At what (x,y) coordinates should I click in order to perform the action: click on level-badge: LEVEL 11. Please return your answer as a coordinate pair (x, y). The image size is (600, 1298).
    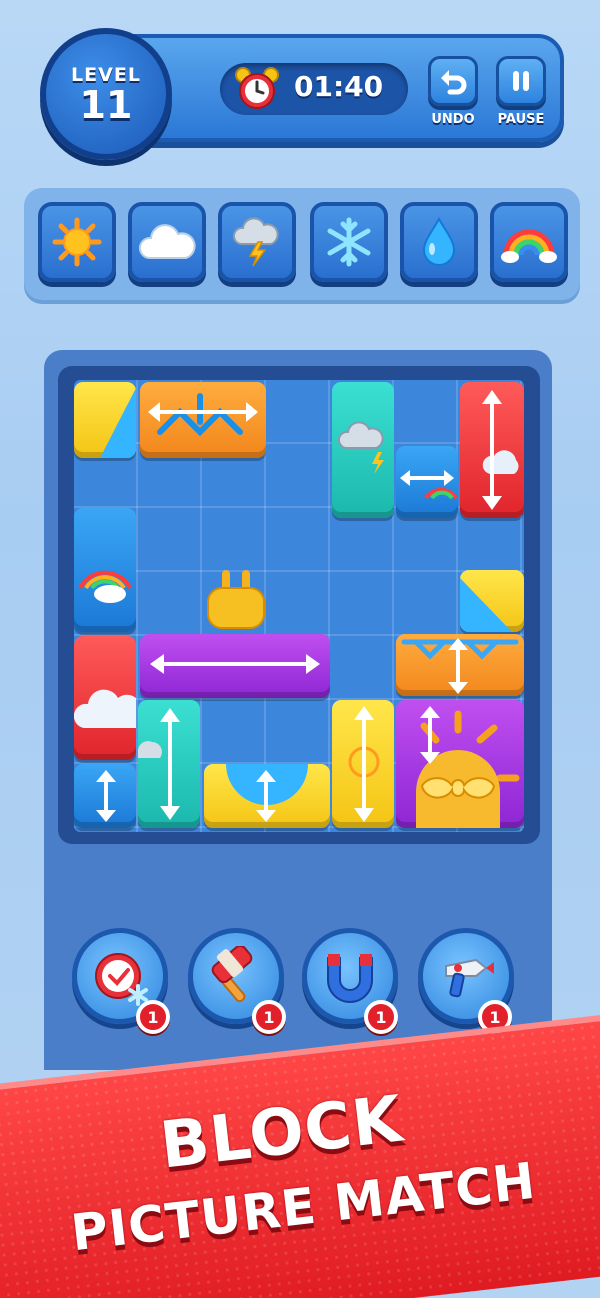
    Looking at the image, I should click on (106, 94).